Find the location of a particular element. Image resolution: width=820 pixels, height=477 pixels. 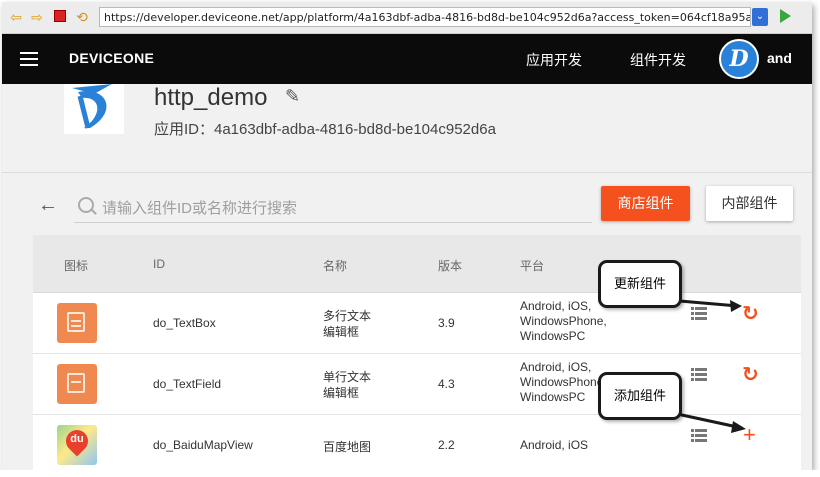

stop-icon is located at coordinates (60, 17).